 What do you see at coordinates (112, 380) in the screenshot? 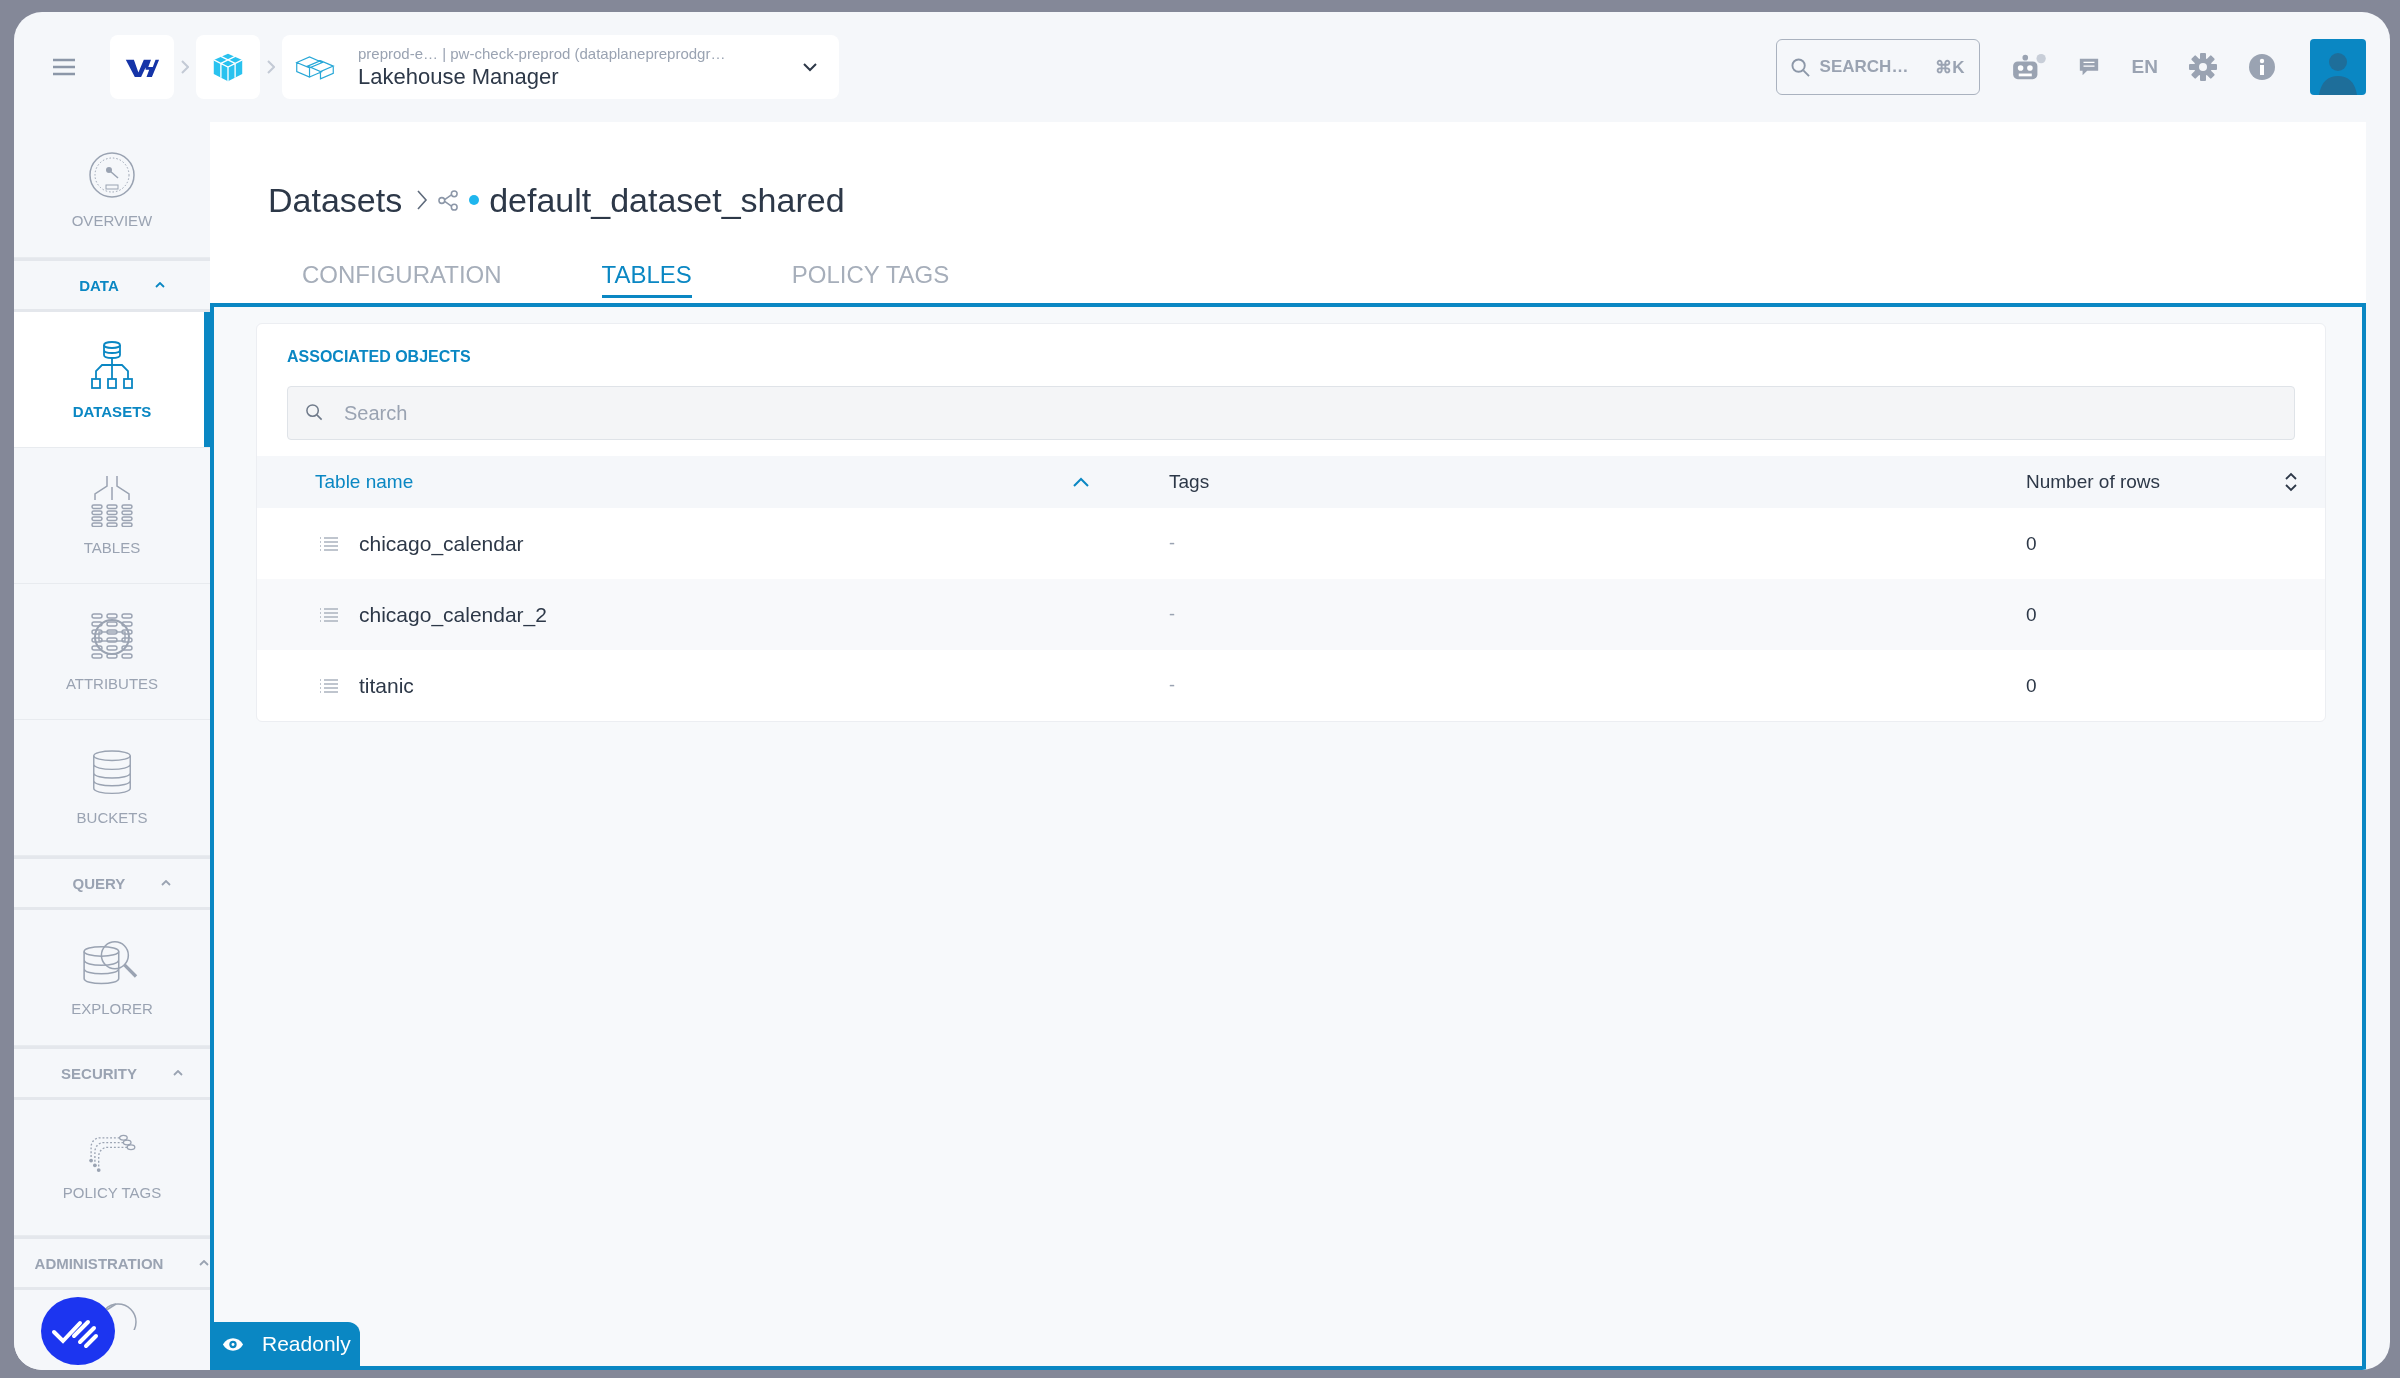
I see `sidebar-item: DATASETS` at bounding box center [112, 380].